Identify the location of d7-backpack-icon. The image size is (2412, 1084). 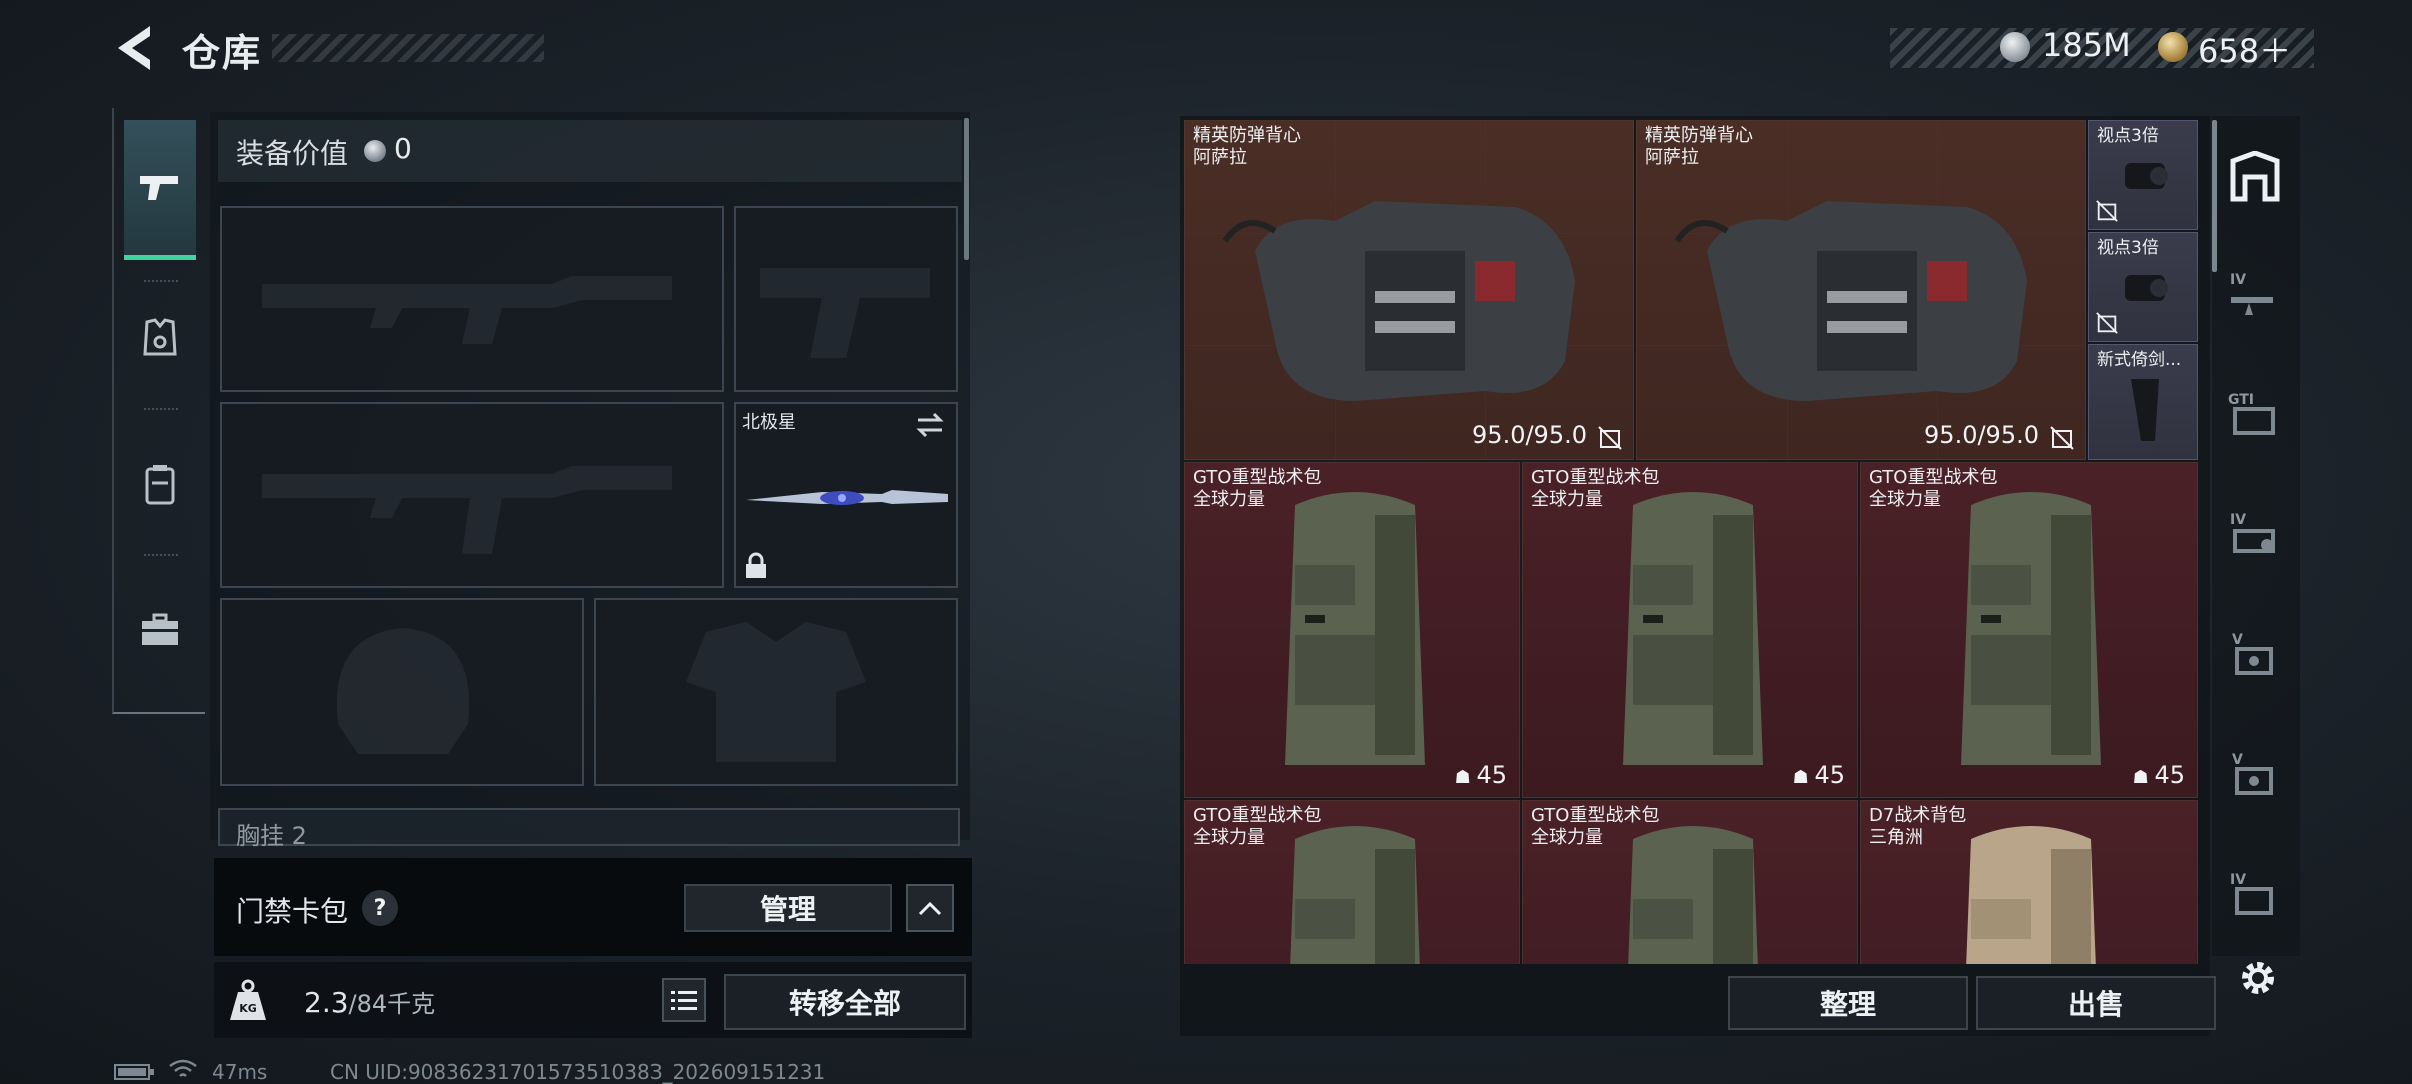
(2031, 895).